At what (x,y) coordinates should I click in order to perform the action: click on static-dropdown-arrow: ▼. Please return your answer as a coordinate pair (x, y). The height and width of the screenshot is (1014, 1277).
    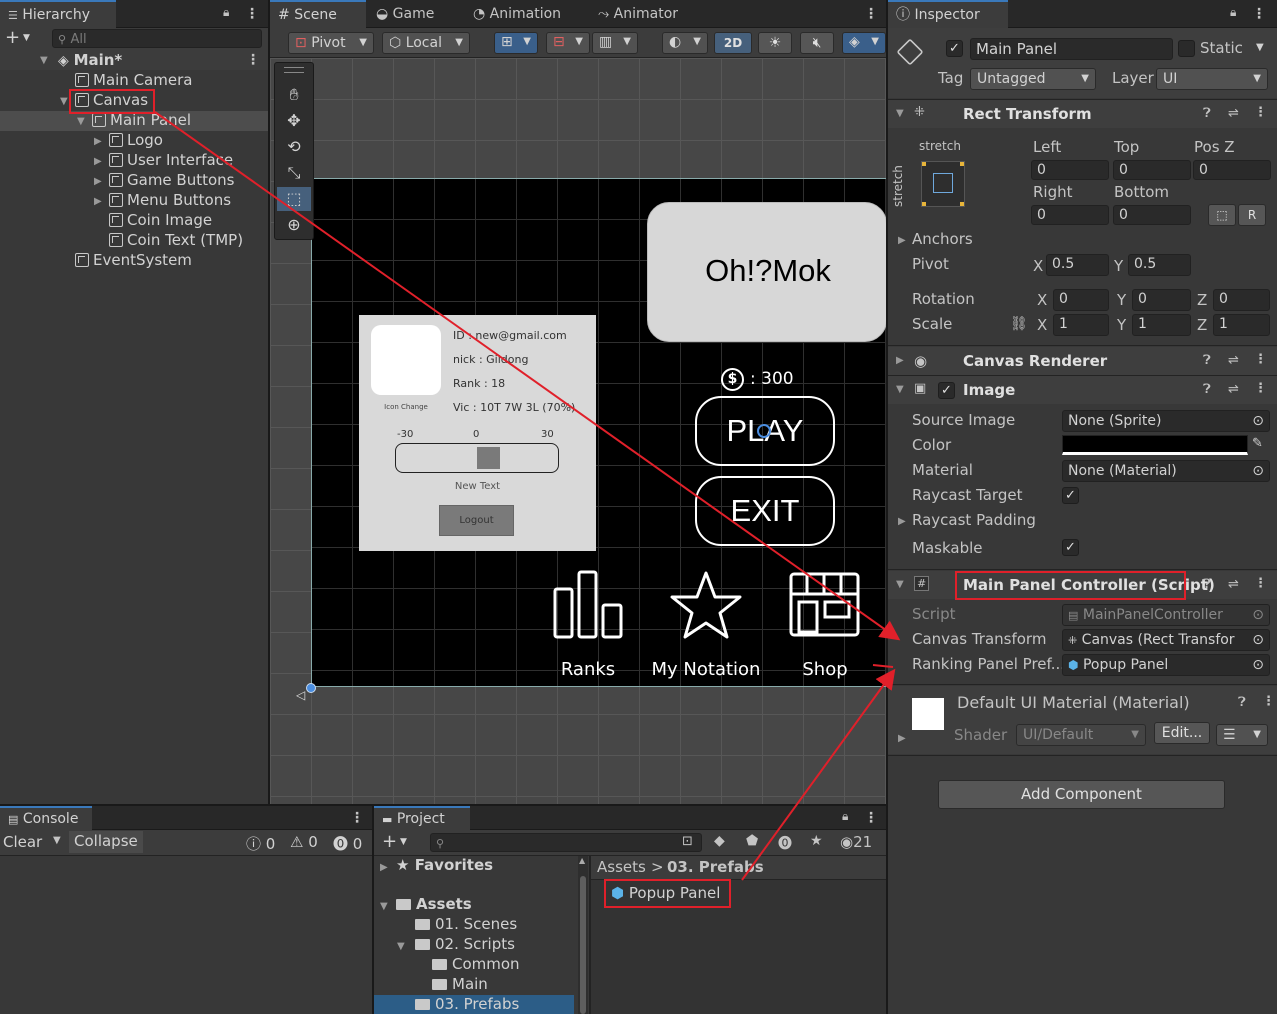
    Looking at the image, I should click on (1260, 49).